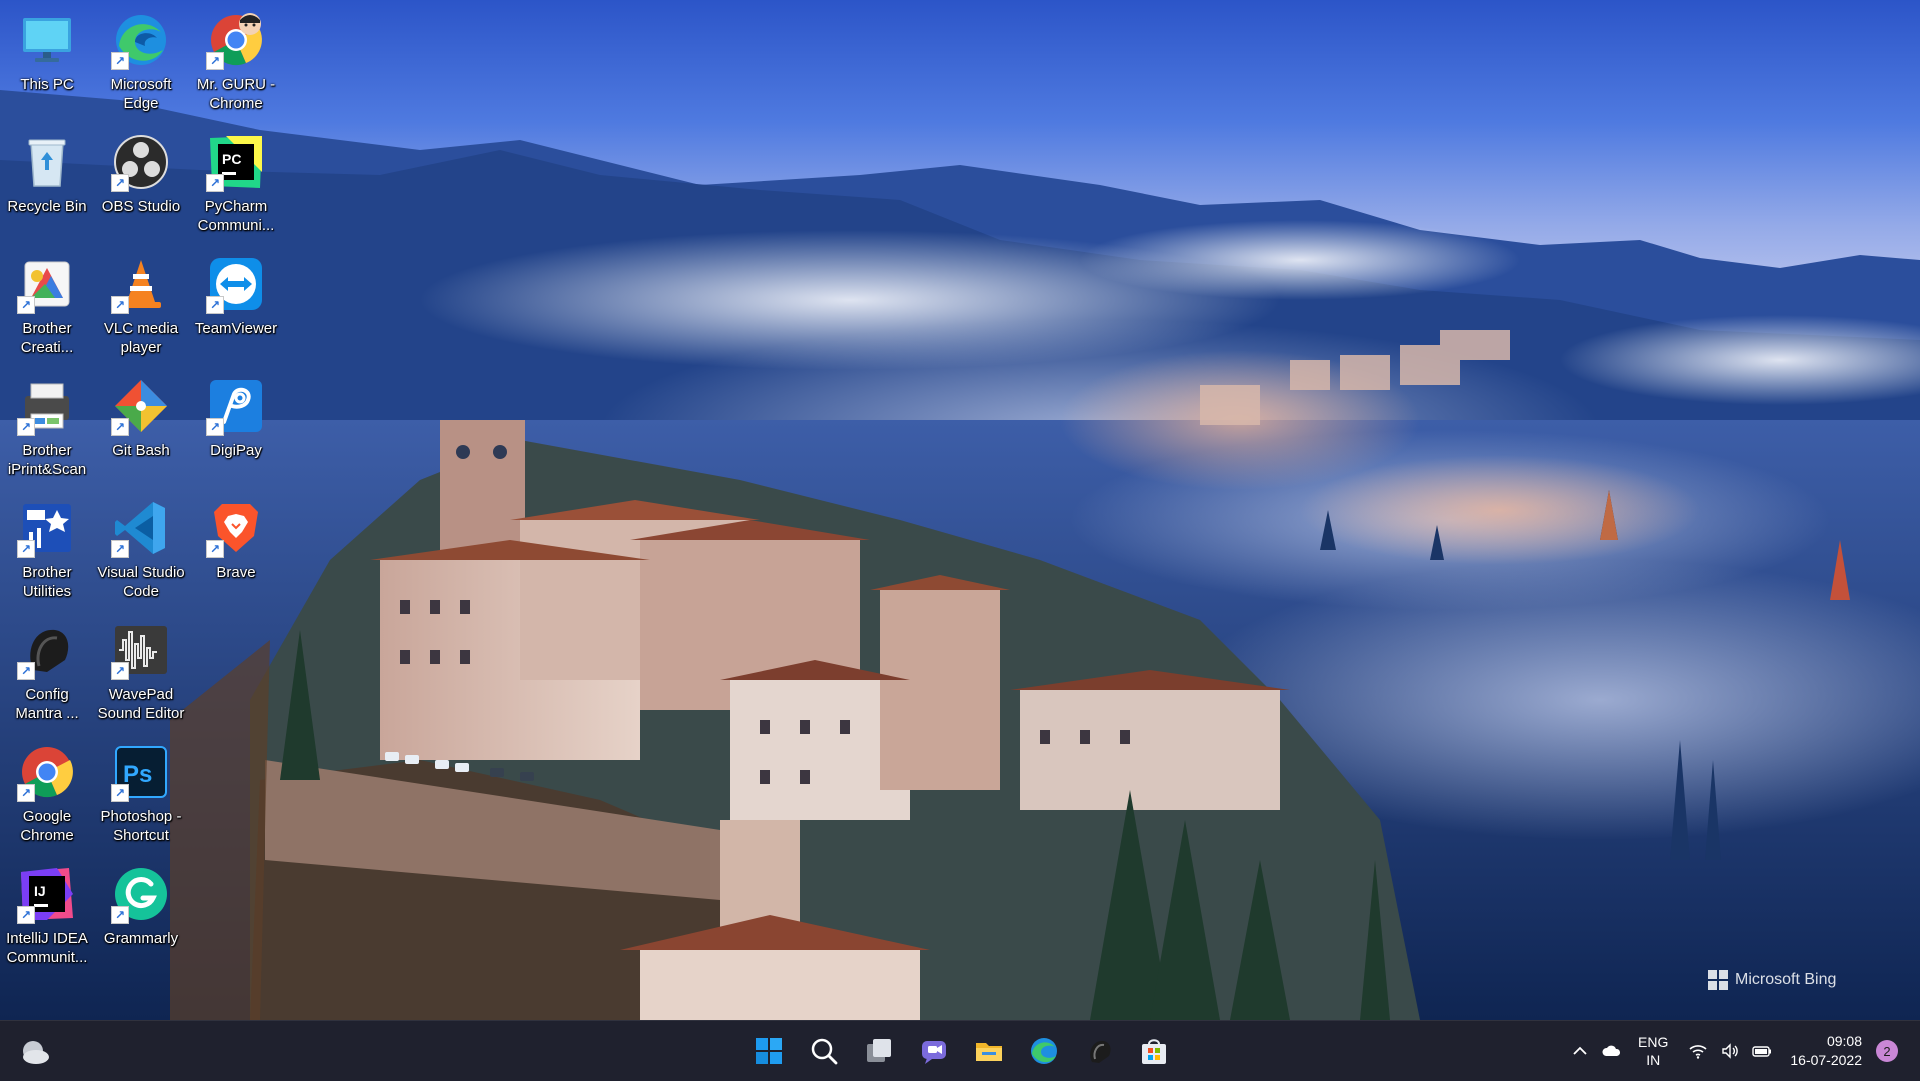  What do you see at coordinates (47, 284) in the screenshot?
I see `brother-creative-icon: ↗` at bounding box center [47, 284].